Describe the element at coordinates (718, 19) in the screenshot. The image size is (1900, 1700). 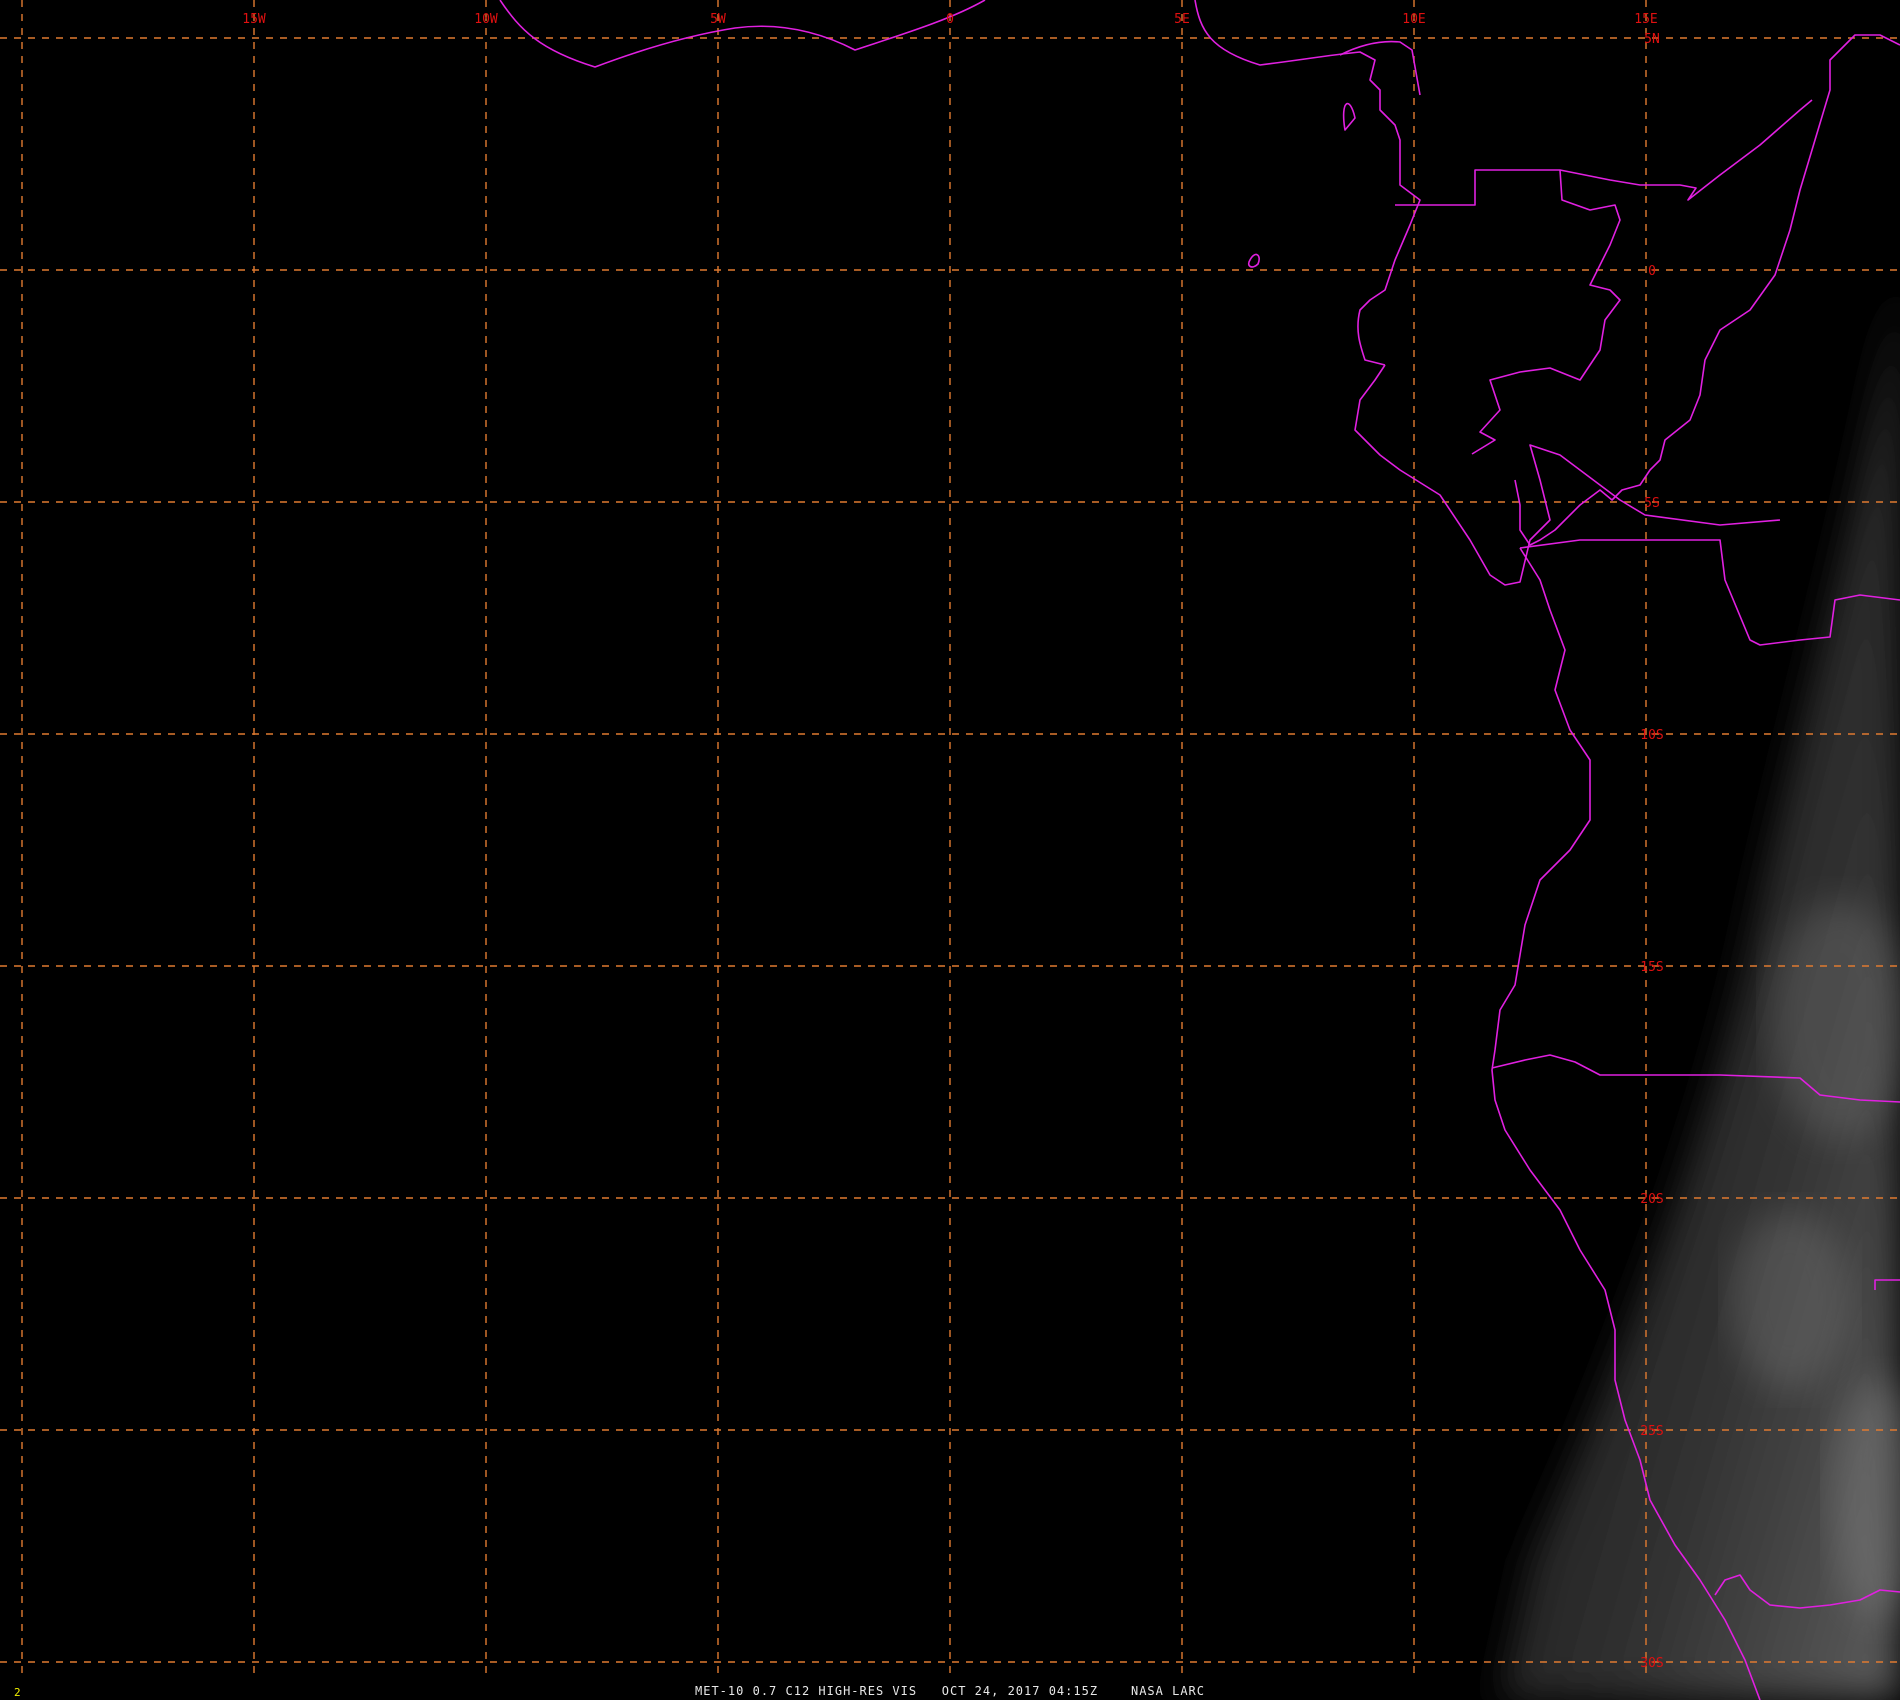
I see `longitude-label: 5W` at that location.